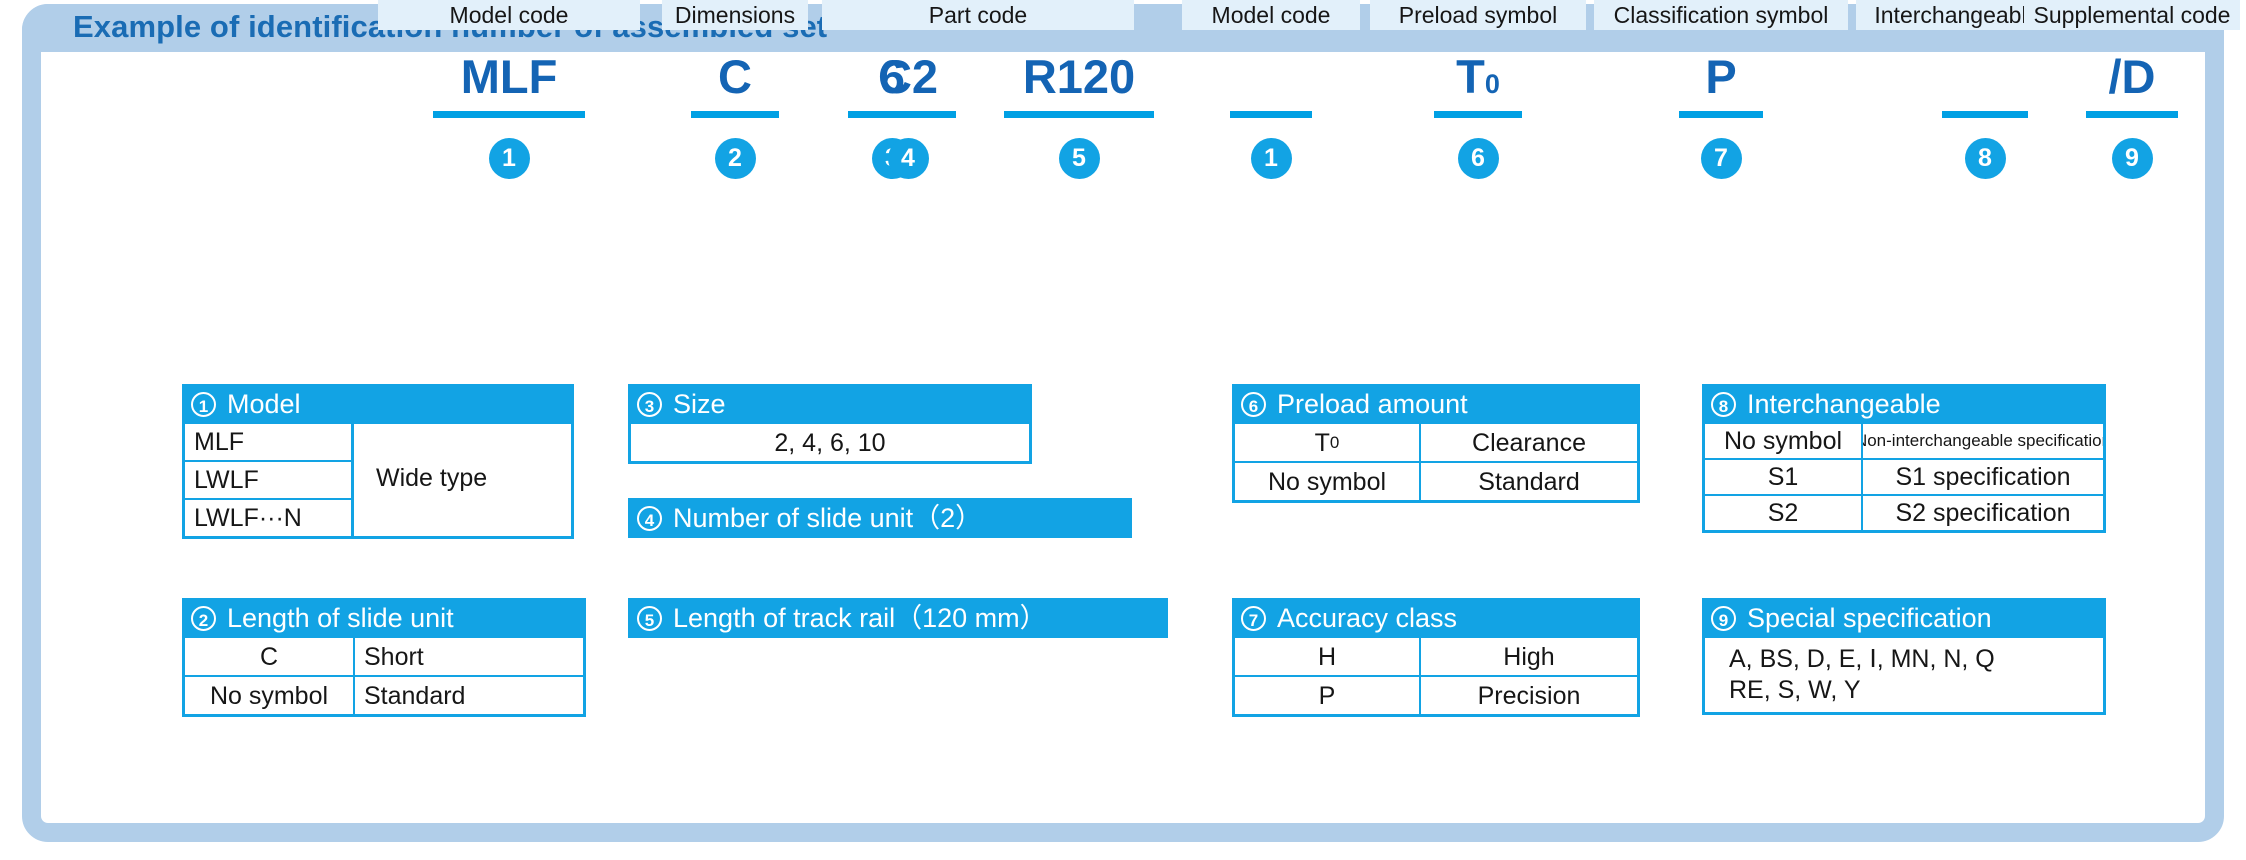 This screenshot has width=2246, height=860. I want to click on legend-number-badge: 8, so click(1723, 404).